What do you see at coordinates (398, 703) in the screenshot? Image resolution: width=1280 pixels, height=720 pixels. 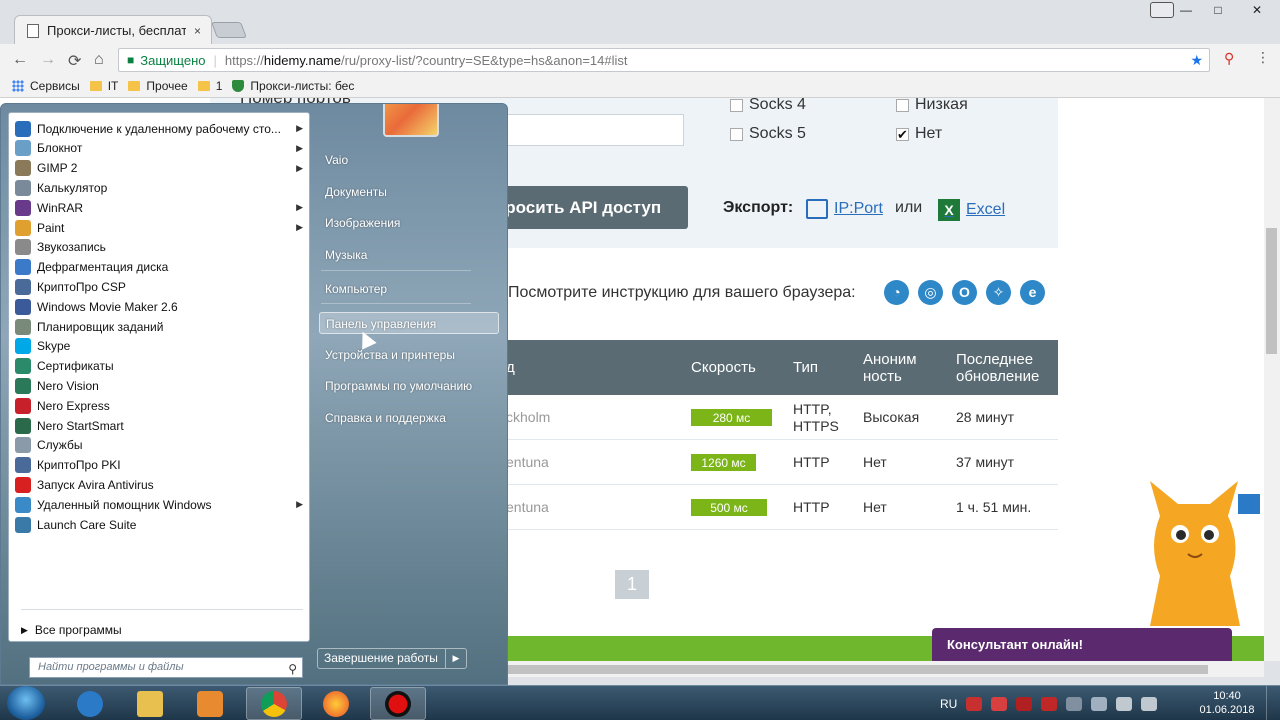 I see `taskbar-recorder` at bounding box center [398, 703].